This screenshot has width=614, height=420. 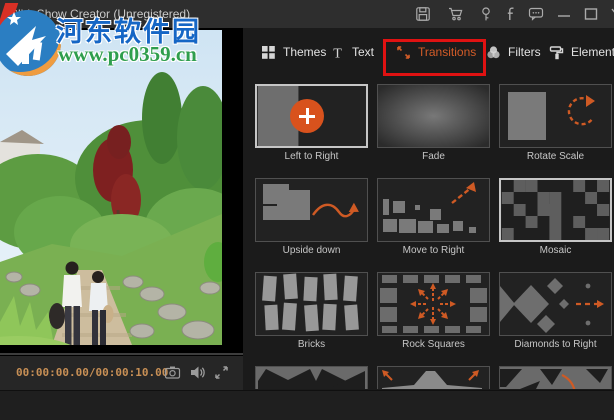 I want to click on svg-text: T, so click(x=337, y=53).